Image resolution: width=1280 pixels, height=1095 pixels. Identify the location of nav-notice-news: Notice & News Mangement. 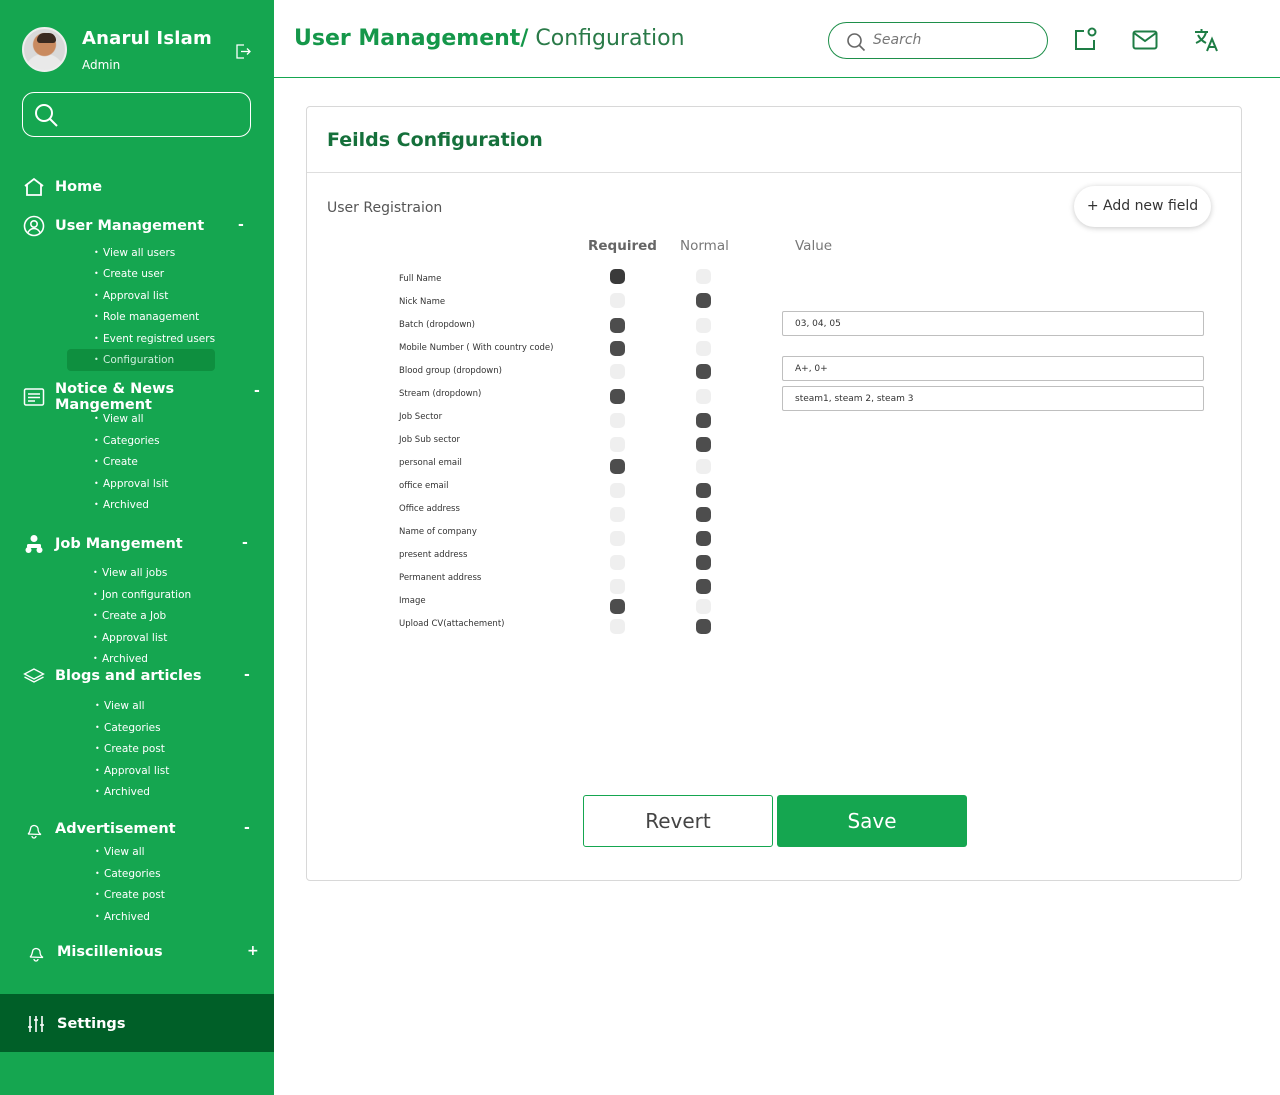
(148, 397).